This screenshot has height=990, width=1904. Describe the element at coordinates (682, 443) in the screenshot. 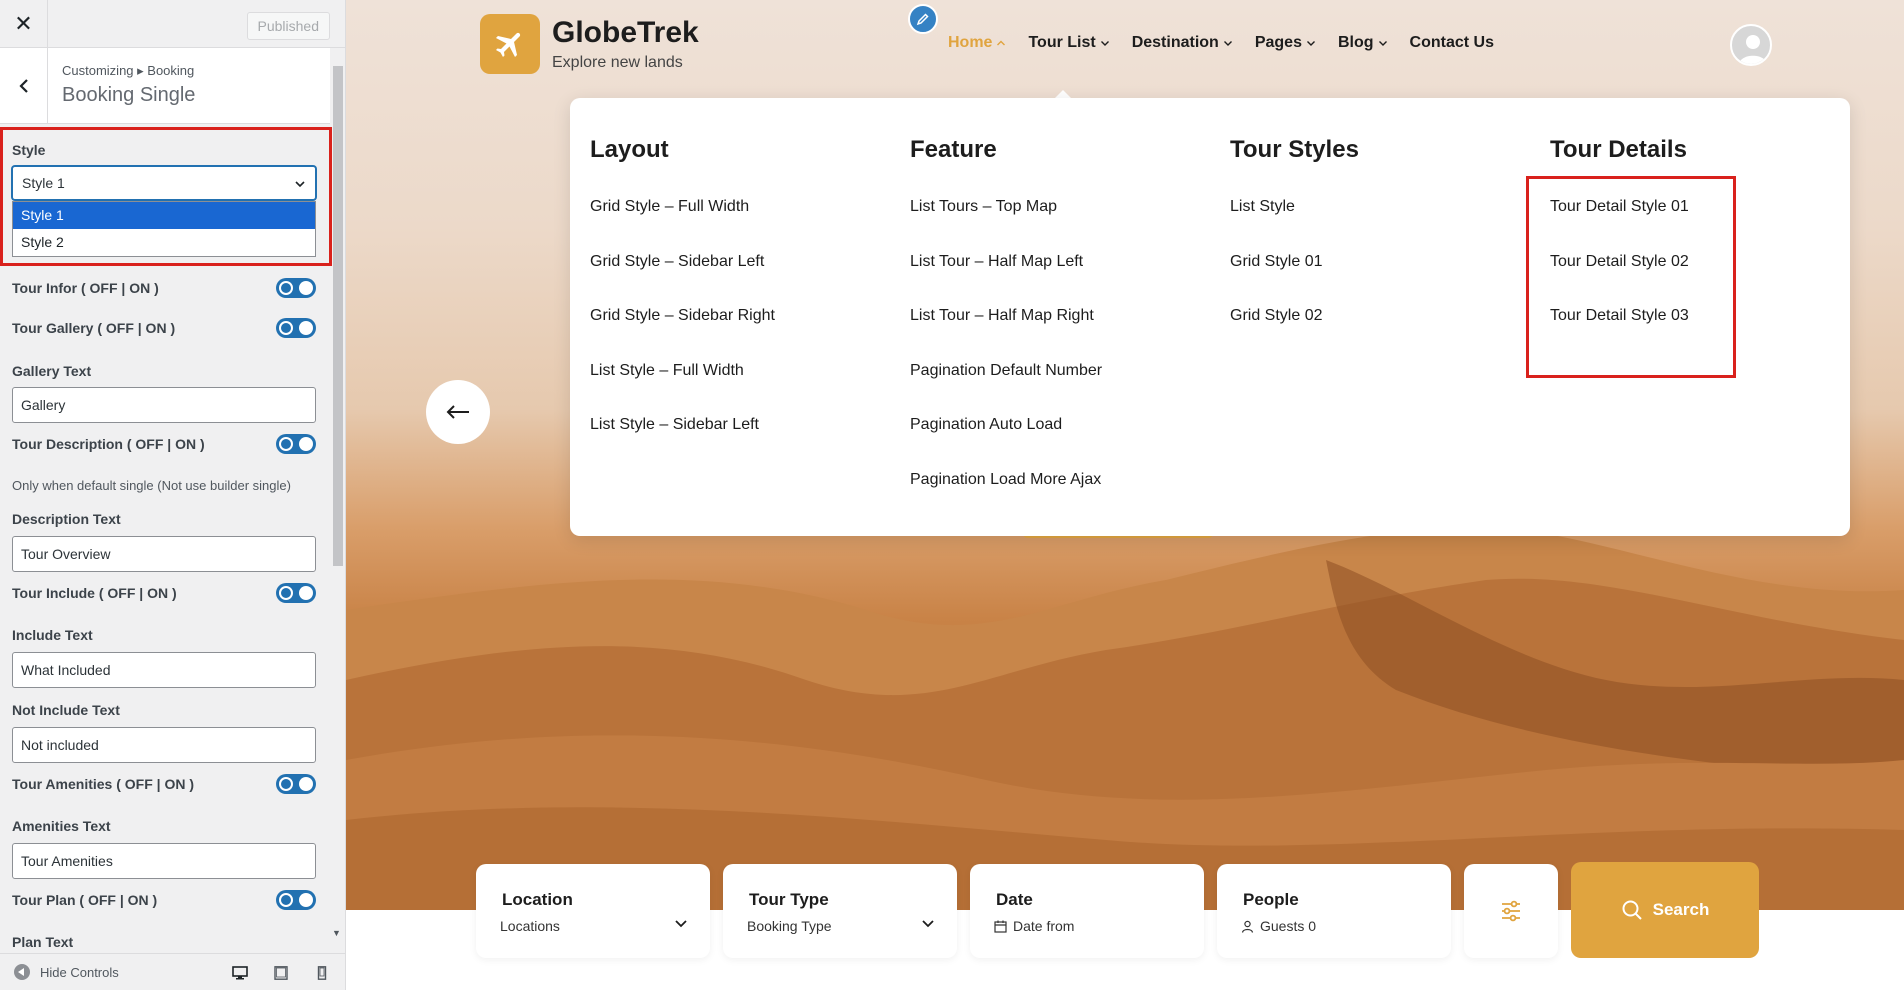

I see `mega-menu-item: List Style – Sidebar Left` at that location.